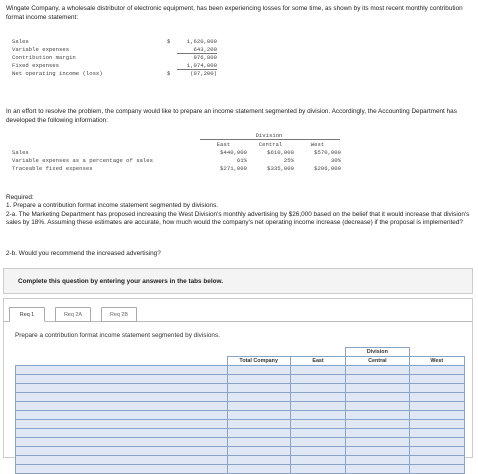  Describe the element at coordinates (27, 314) in the screenshot. I see `tab-req-1: Req 1` at that location.